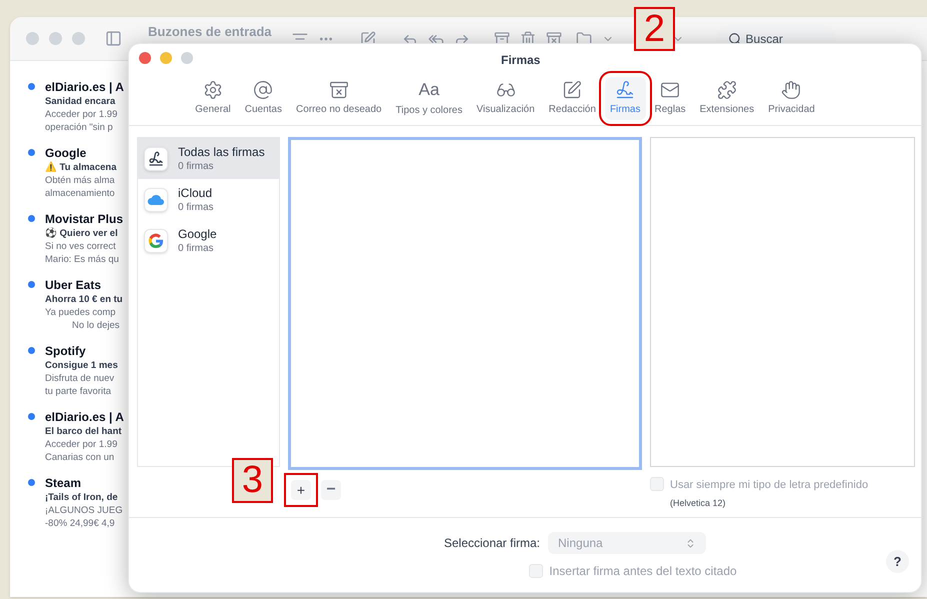 Image resolution: width=927 pixels, height=599 pixels. I want to click on preferences-tab: Extensiones, so click(727, 98).